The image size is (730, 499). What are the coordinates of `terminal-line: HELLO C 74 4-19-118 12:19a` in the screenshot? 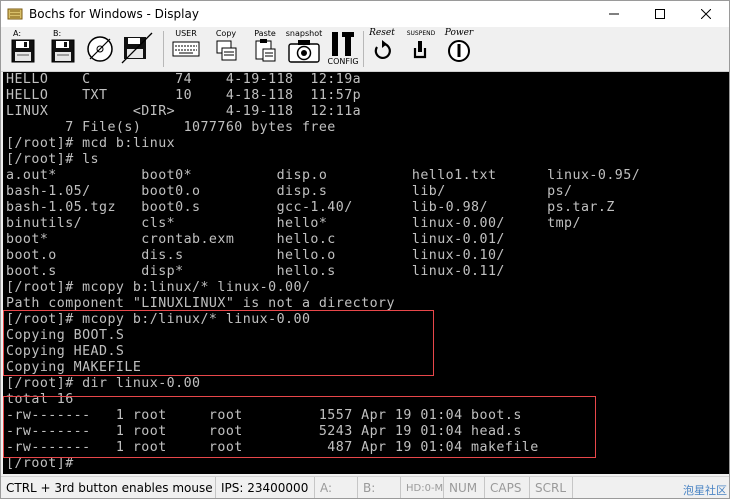 It's located at (184, 79).